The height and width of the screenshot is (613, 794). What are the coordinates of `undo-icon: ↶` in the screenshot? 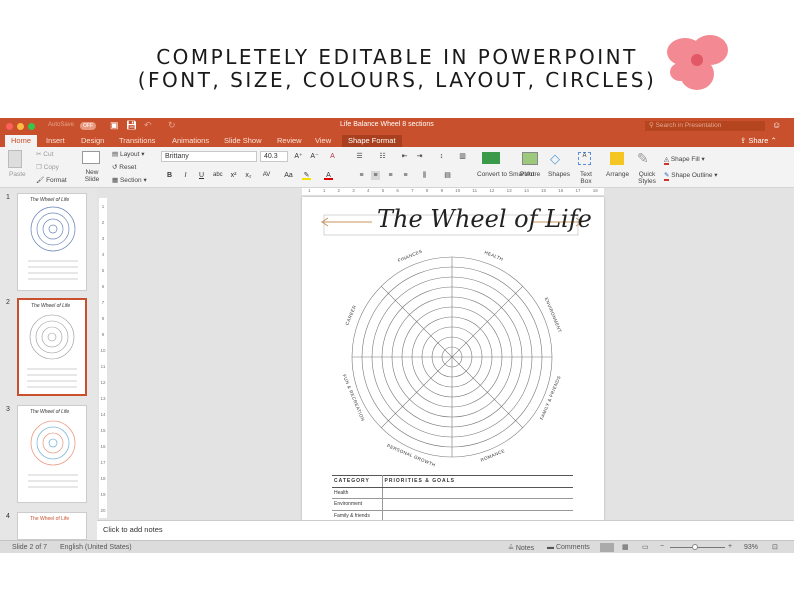 It's located at (148, 125).